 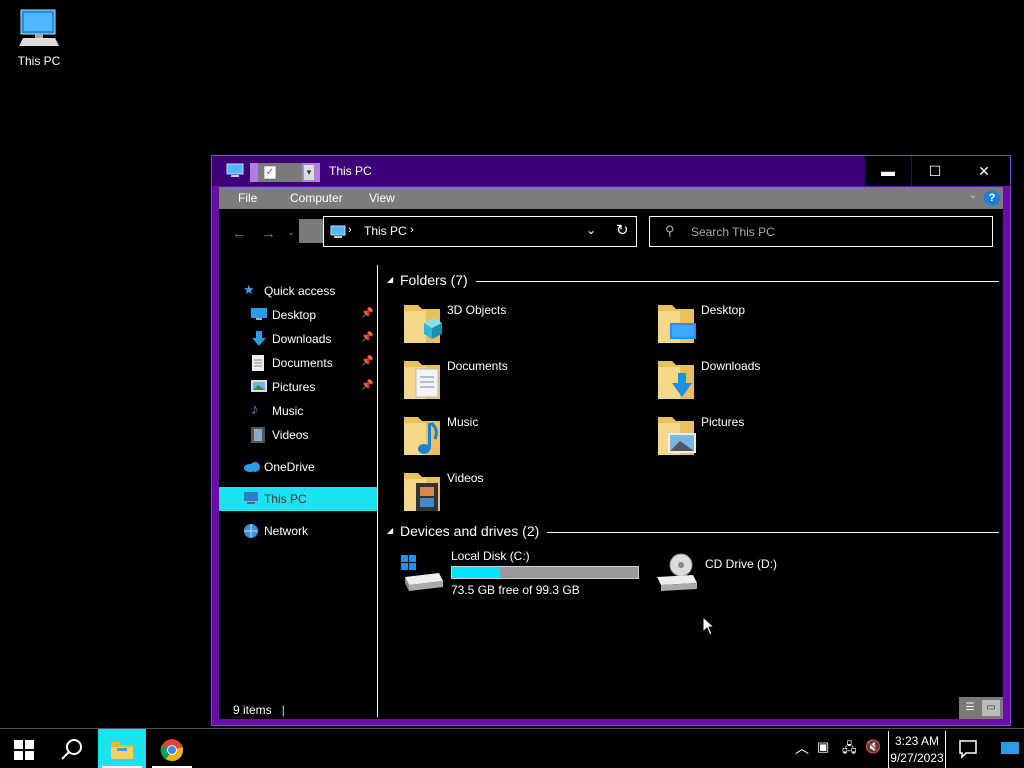 What do you see at coordinates (285, 499) in the screenshot?
I see `sidebar-item-label: This PC` at bounding box center [285, 499].